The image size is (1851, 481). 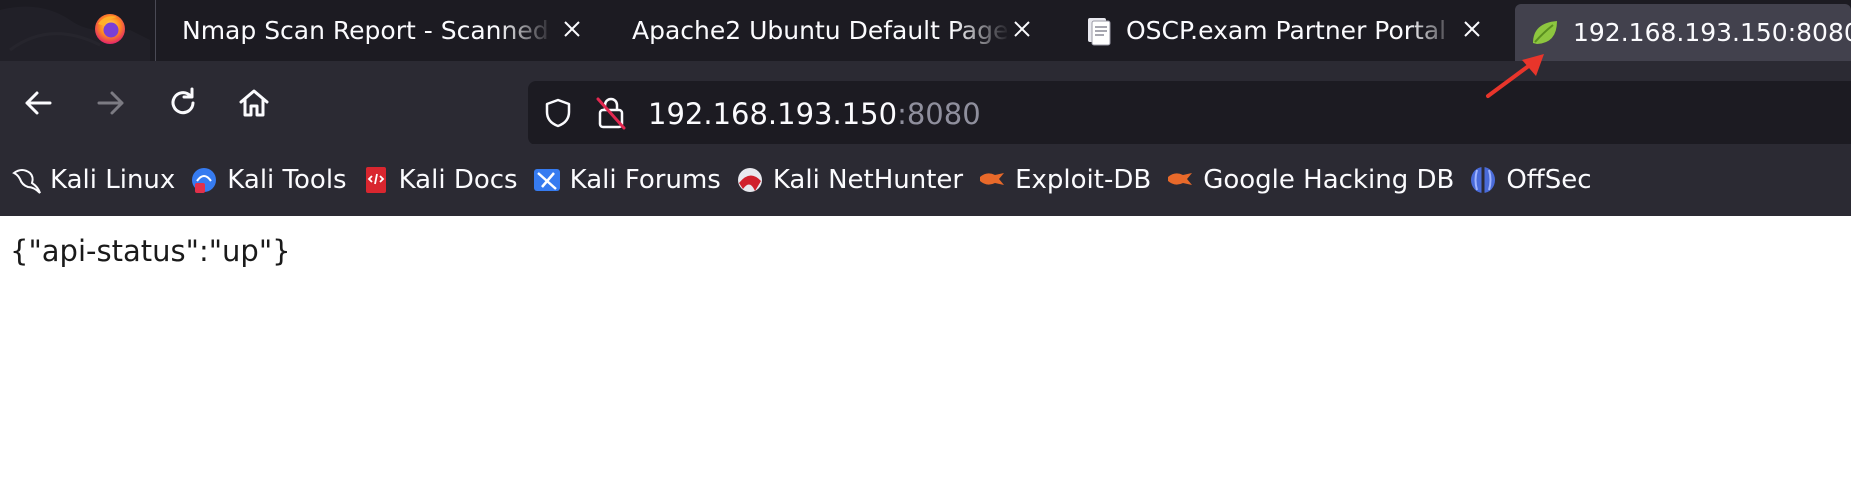 I want to click on tab-active-api: 192.168.193.150:8080, so click(x=1683, y=32).